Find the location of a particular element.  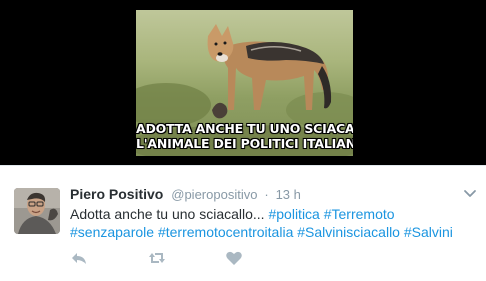

hashtag-link: #politica is located at coordinates (293, 214).